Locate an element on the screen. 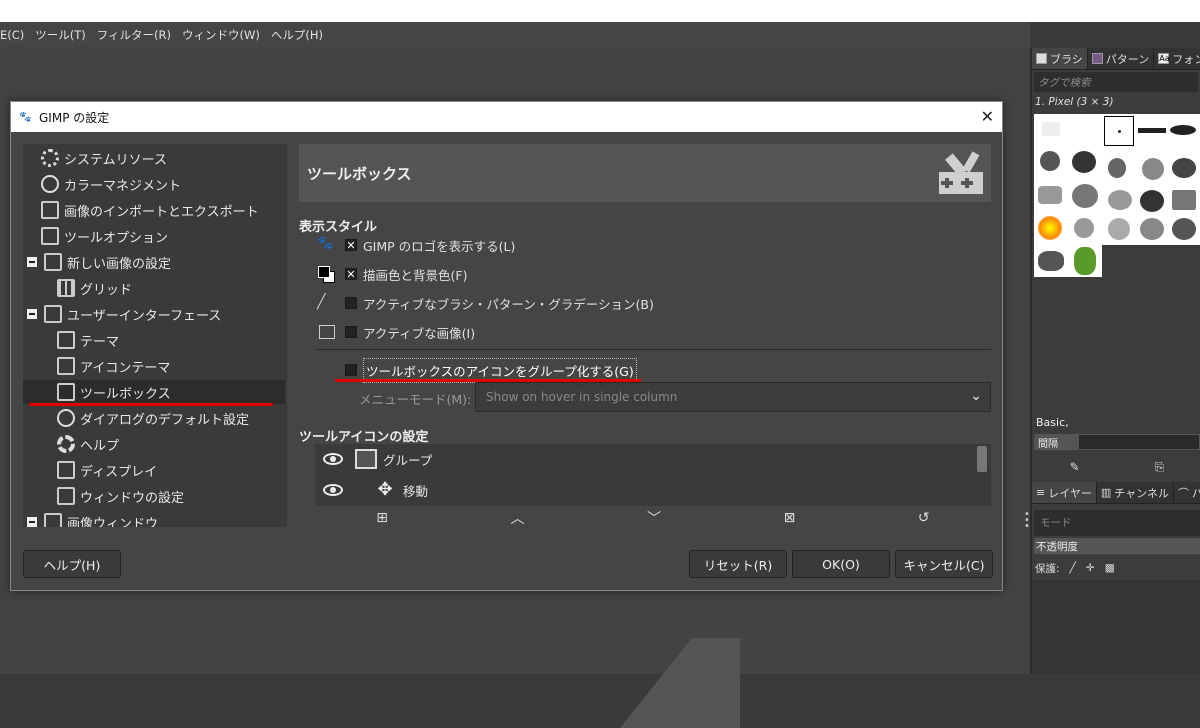 This screenshot has height=728, width=1200. close-icon: ✕ is located at coordinates (987, 116).